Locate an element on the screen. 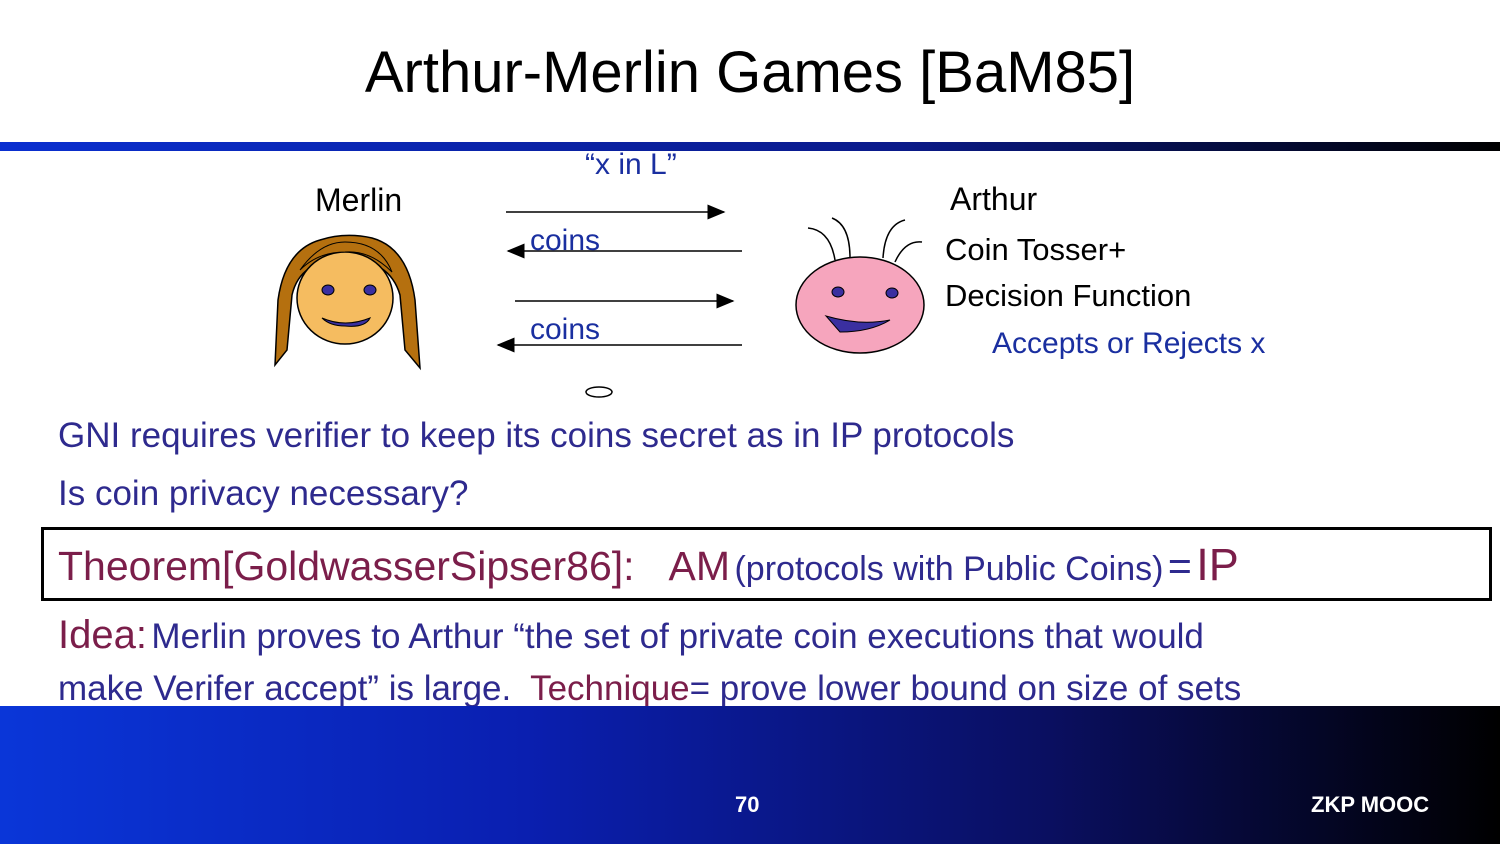 The height and width of the screenshot is (844, 1500). theorem-label: Theorem[GoldwasserSipser86]: is located at coordinates (346, 566).